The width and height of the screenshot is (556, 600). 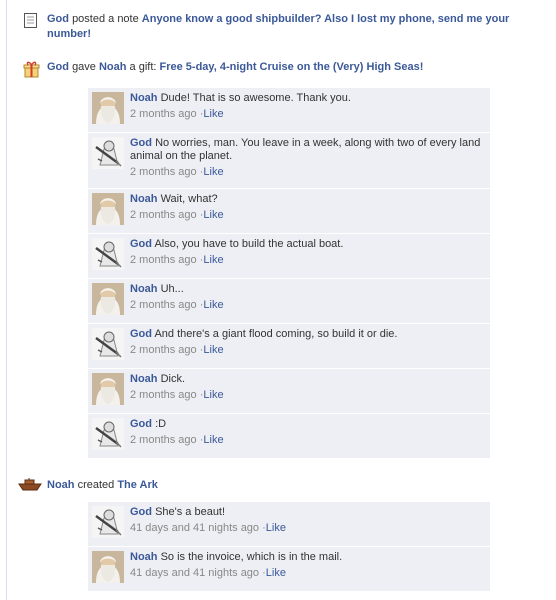 What do you see at coordinates (190, 512) in the screenshot?
I see `comment-text: She's a beaut!` at bounding box center [190, 512].